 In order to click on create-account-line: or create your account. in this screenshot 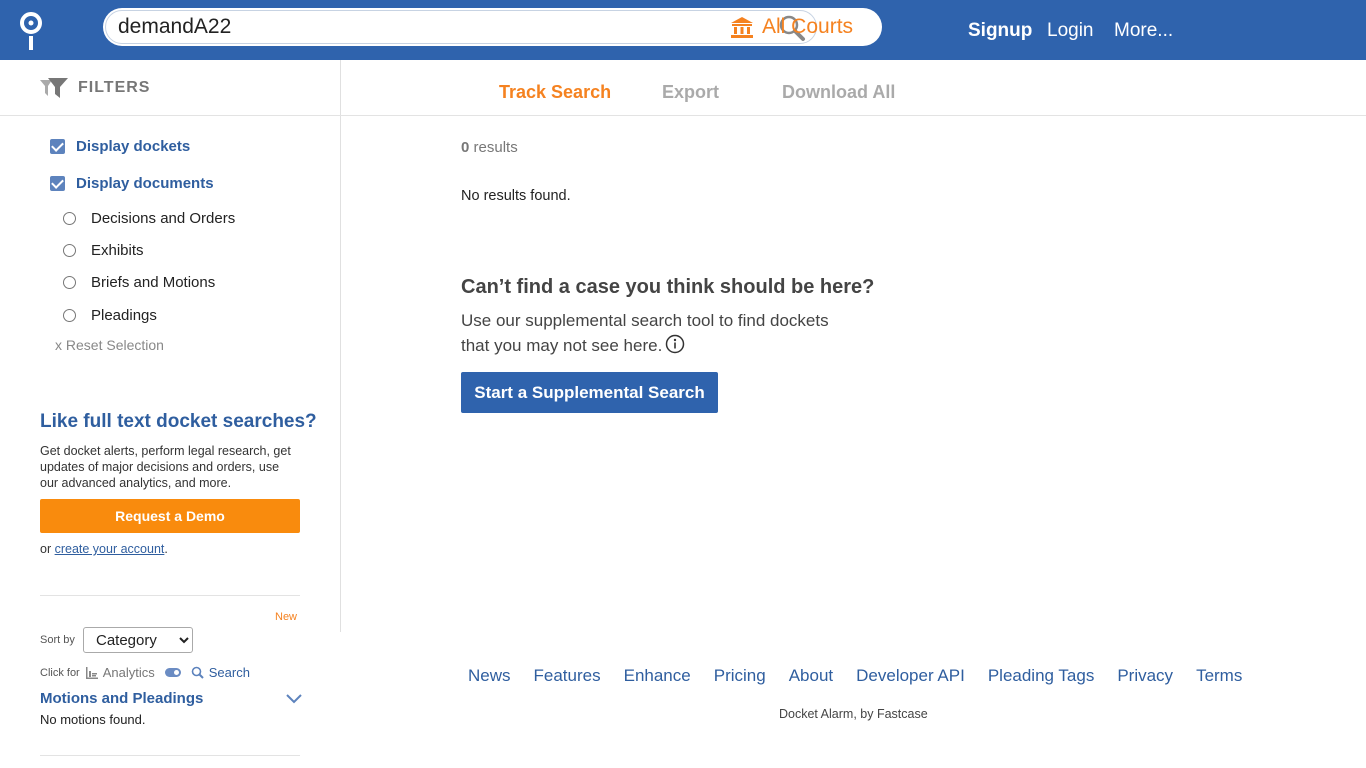, I will do `click(104, 549)`.